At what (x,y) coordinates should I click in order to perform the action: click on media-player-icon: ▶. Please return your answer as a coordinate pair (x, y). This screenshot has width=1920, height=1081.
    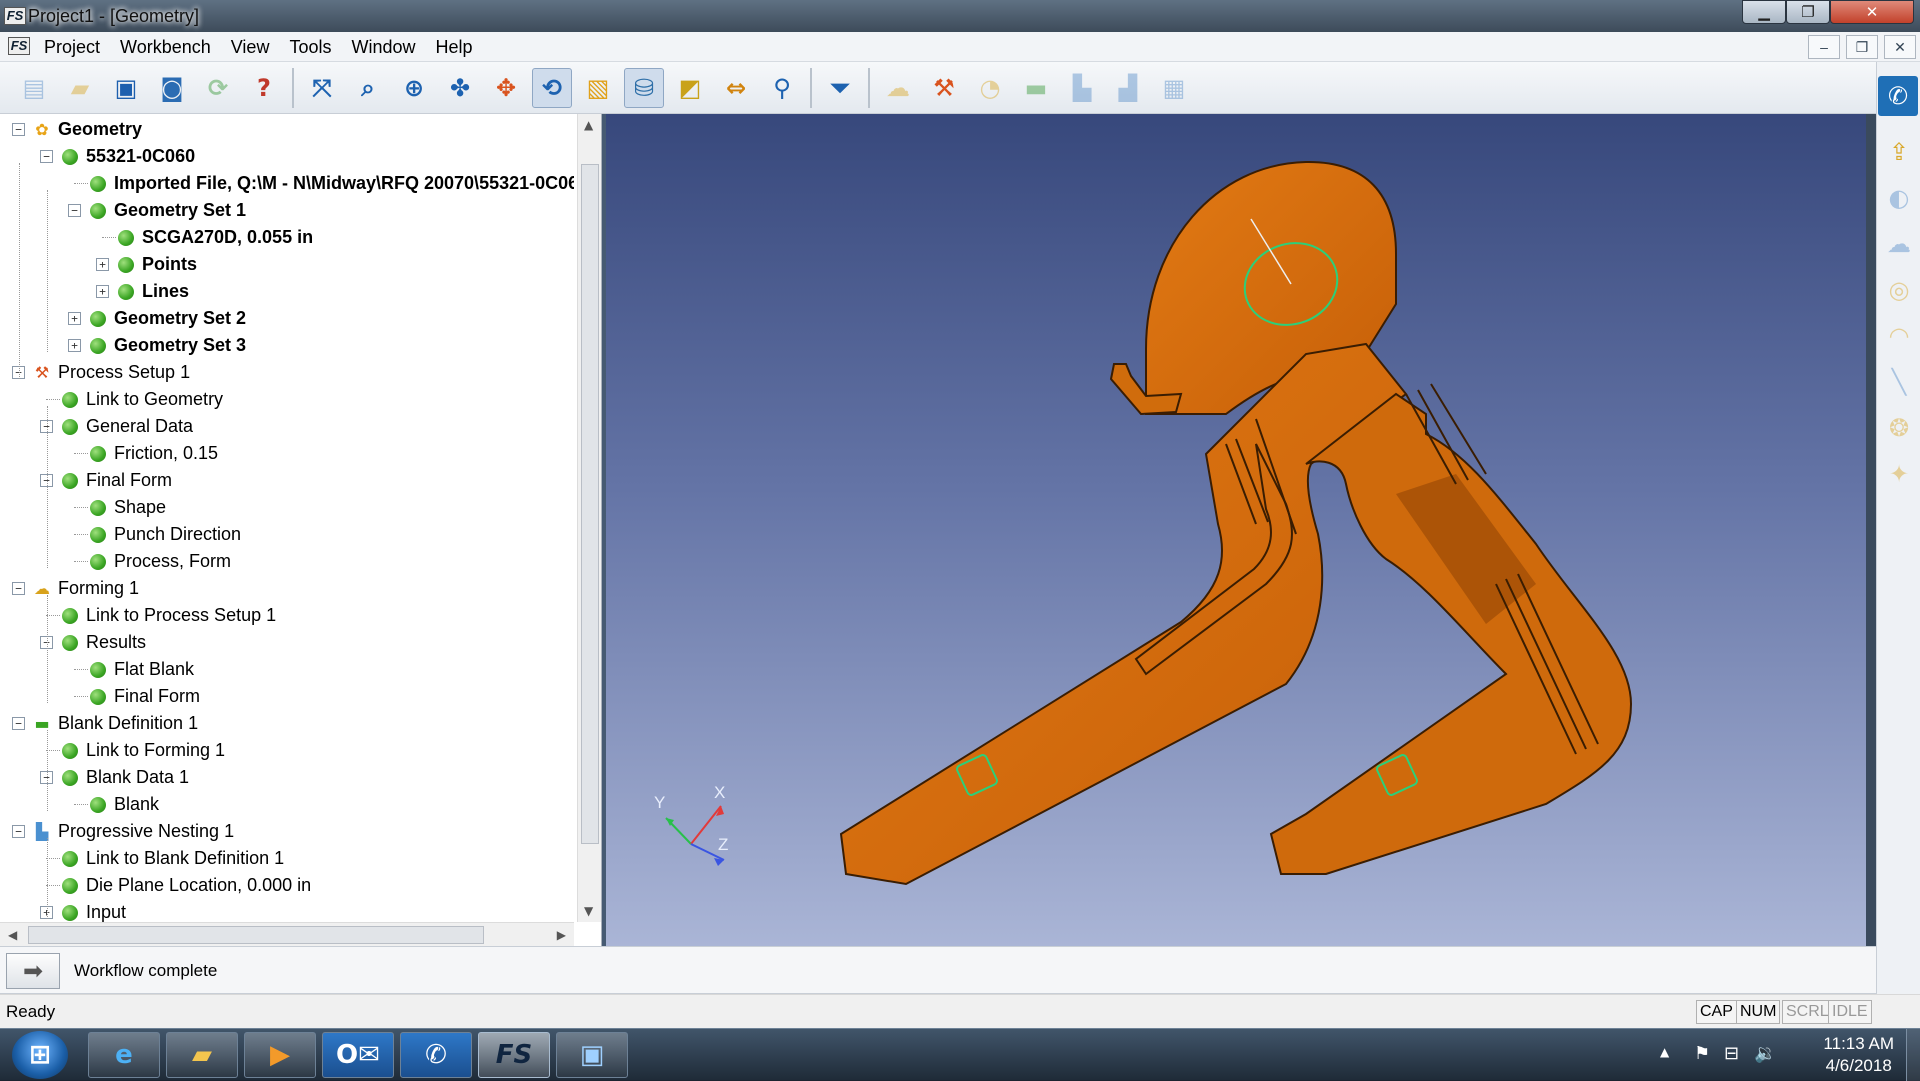
    Looking at the image, I should click on (280, 1055).